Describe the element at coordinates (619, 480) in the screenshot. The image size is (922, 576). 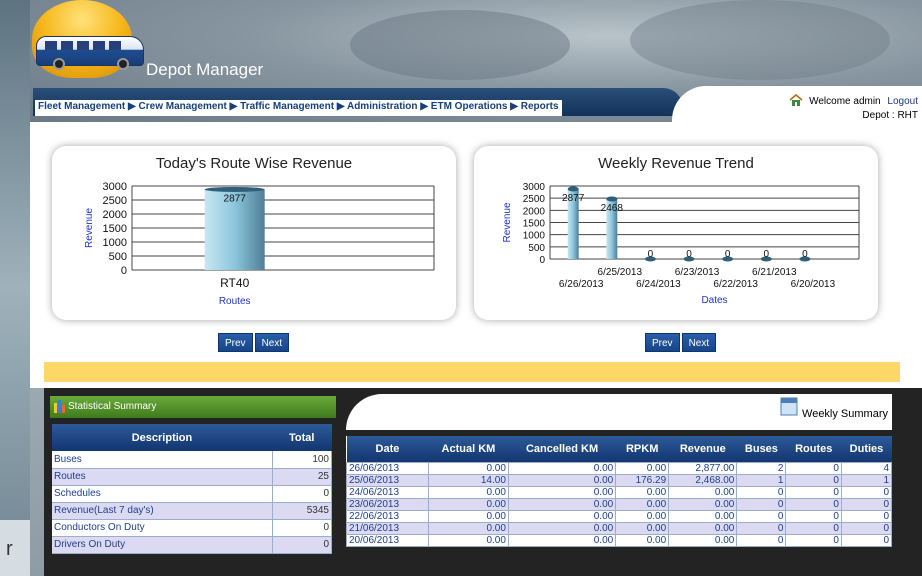
I see `table-row: 25/06/2013 14.00 0.00 176.29 2,468.00 1 0 1` at that location.